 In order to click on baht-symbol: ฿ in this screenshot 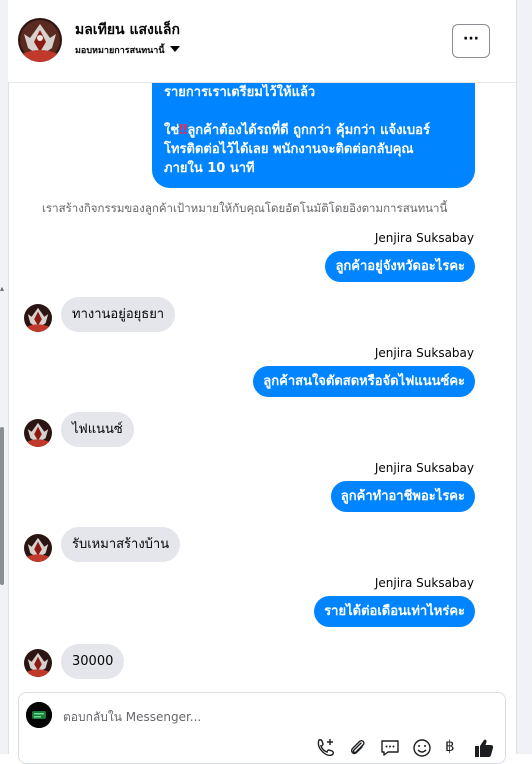, I will do `click(450, 746)`.